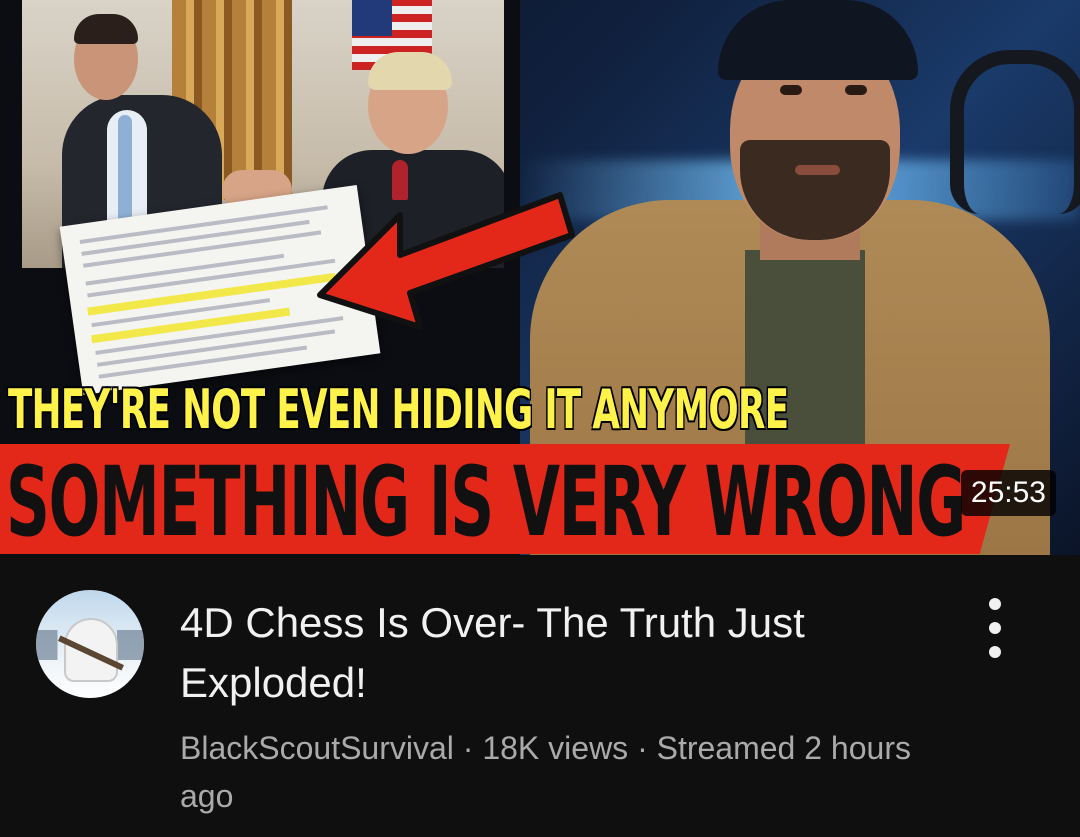 The width and height of the screenshot is (1080, 837). Describe the element at coordinates (317, 748) in the screenshot. I see `channel-name: BlackScoutSurvival` at that location.